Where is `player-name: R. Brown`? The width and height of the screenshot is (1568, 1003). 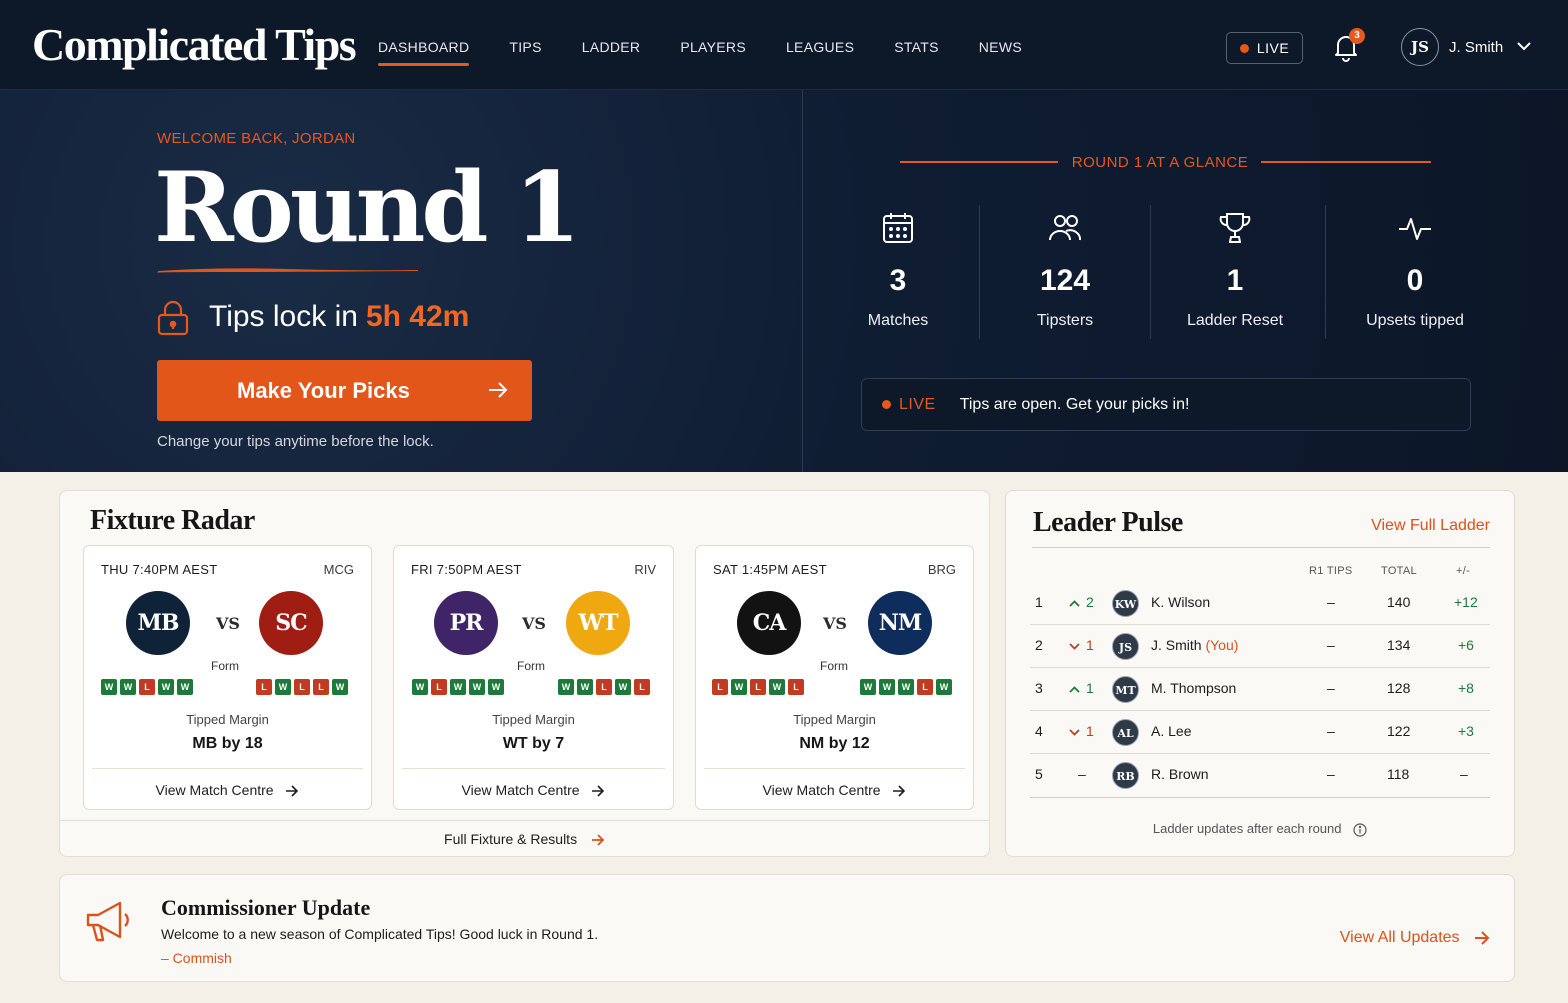
player-name: R. Brown is located at coordinates (1180, 774).